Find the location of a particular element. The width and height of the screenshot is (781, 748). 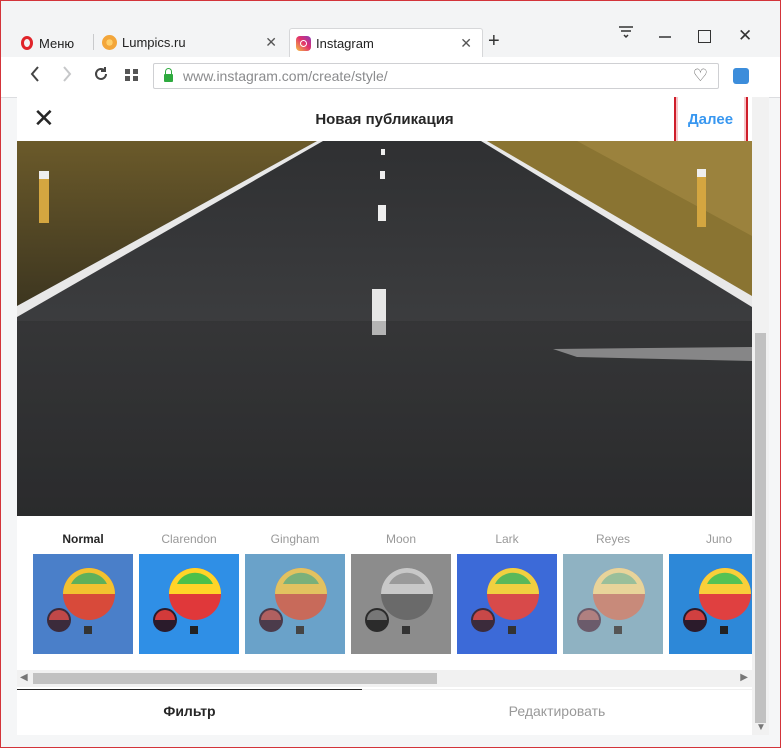

url-domain: www.instagram.com is located at coordinates (246, 76).